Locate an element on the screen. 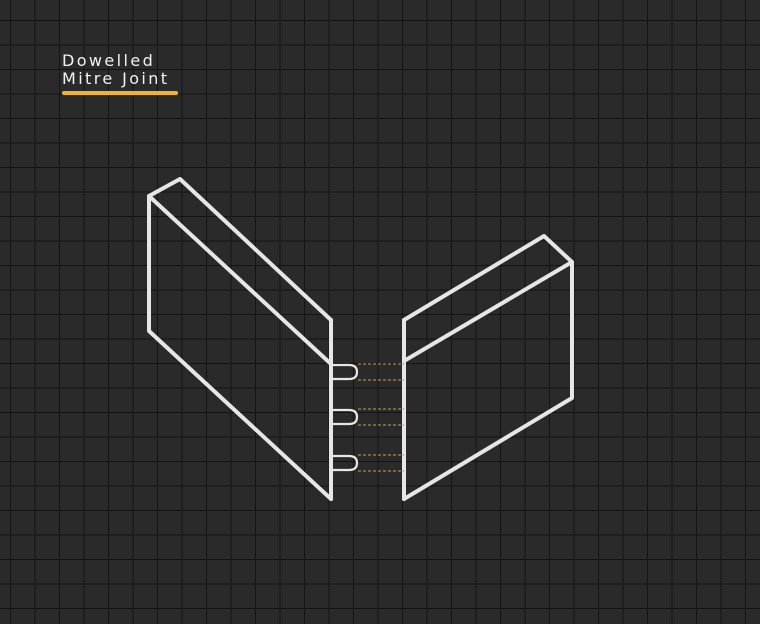 This screenshot has height=624, width=760. dowel-1-peg is located at coordinates (346, 372).